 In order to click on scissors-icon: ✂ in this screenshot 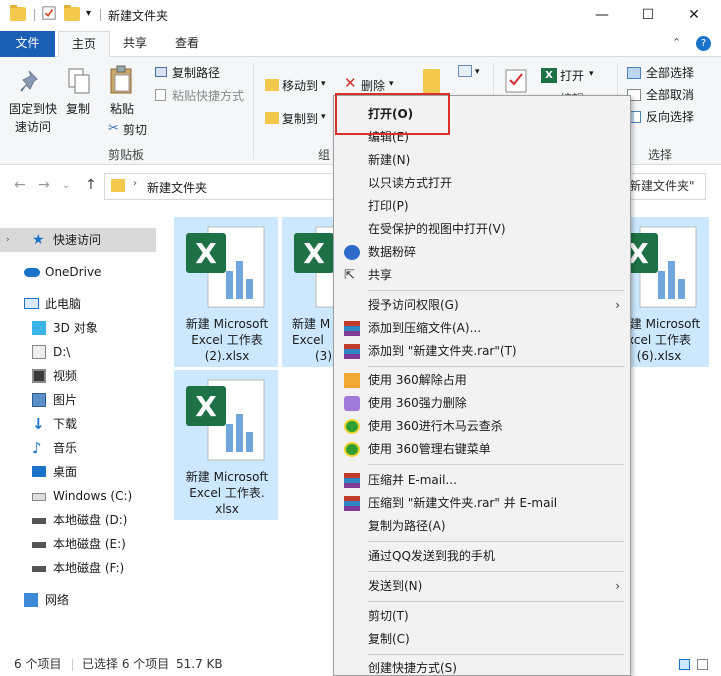, I will do `click(113, 128)`.